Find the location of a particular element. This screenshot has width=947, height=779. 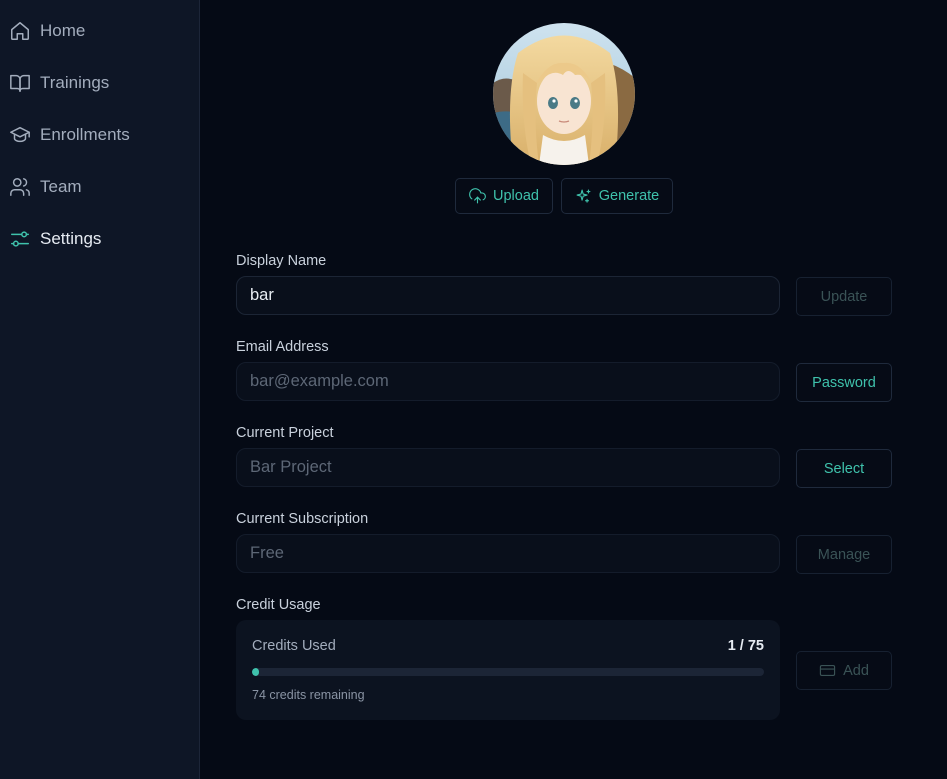

credit-progress-track is located at coordinates (508, 672).